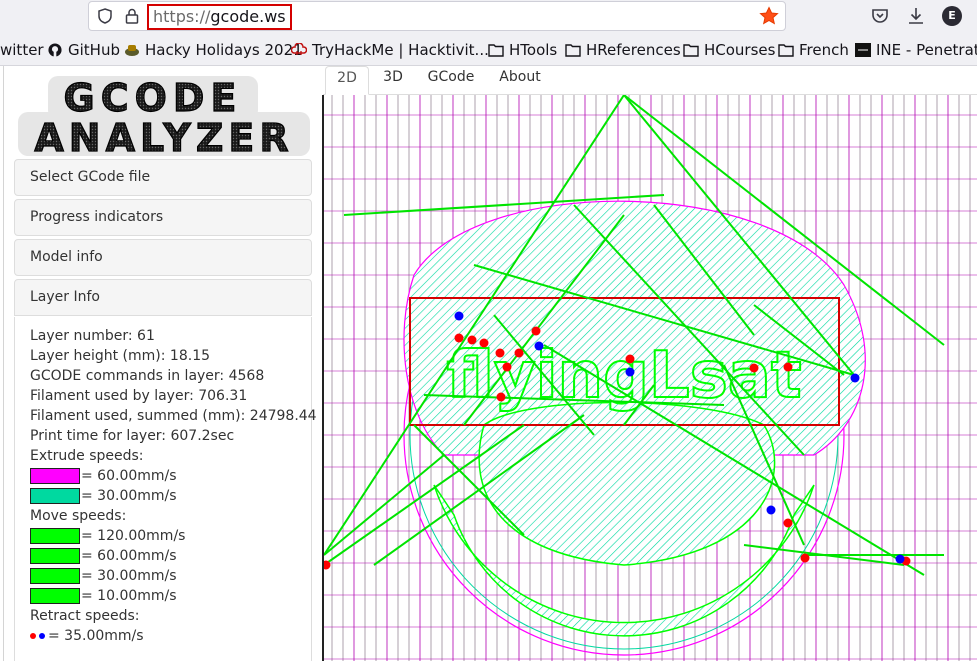 This screenshot has height=661, width=977. I want to click on bookmark-star-icon, so click(769, 16).